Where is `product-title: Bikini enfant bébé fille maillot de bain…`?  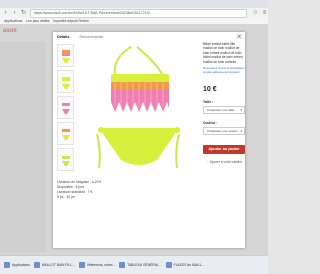
product-title: Bikini enfant bébé fille maillot de bain… is located at coordinates (223, 53).